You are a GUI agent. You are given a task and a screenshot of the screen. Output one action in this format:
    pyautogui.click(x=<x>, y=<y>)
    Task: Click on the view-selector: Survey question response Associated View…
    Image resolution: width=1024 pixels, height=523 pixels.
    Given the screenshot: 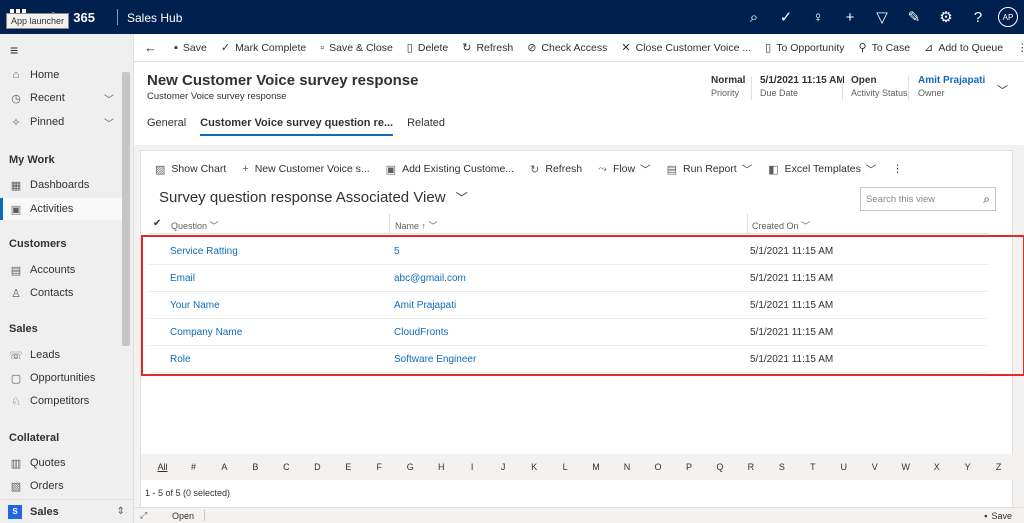 What is the action you would take?
    pyautogui.click(x=313, y=197)
    